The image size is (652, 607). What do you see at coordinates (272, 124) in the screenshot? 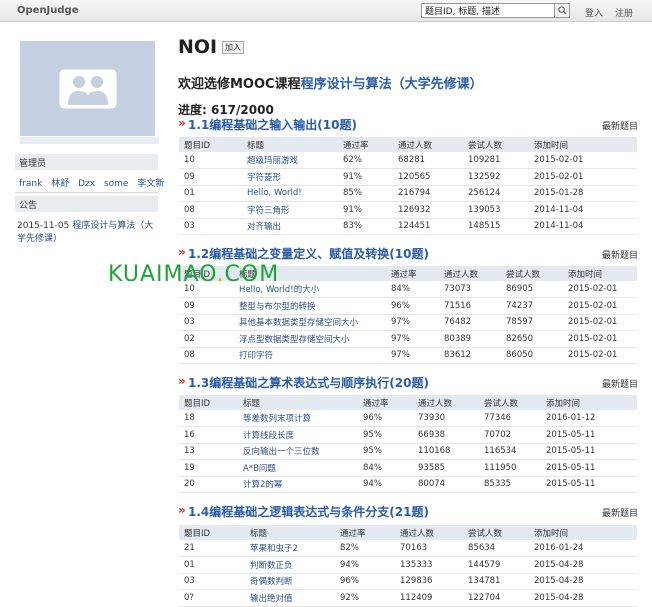
I see `section-title: 1.1编程基础之输入输出(10题)` at bounding box center [272, 124].